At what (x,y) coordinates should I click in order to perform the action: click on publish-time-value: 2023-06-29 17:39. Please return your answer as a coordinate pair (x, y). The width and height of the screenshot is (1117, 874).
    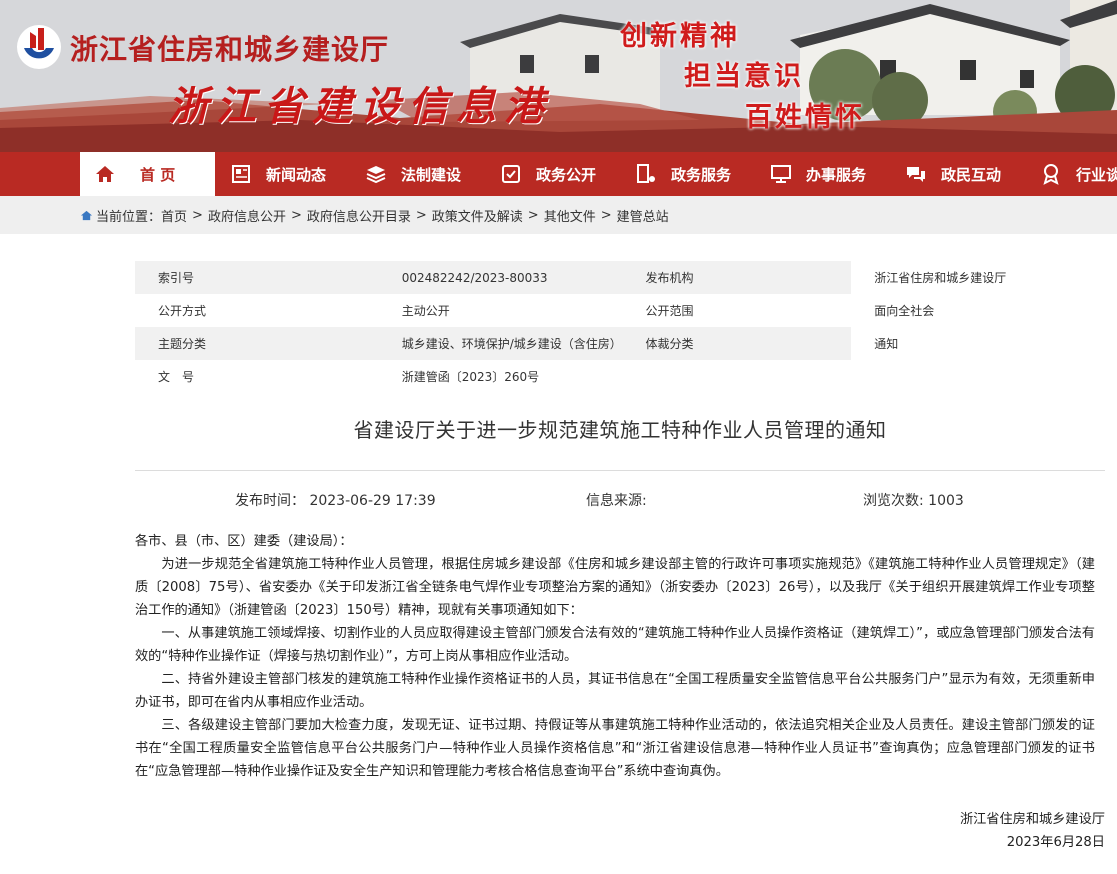
    Looking at the image, I should click on (372, 501).